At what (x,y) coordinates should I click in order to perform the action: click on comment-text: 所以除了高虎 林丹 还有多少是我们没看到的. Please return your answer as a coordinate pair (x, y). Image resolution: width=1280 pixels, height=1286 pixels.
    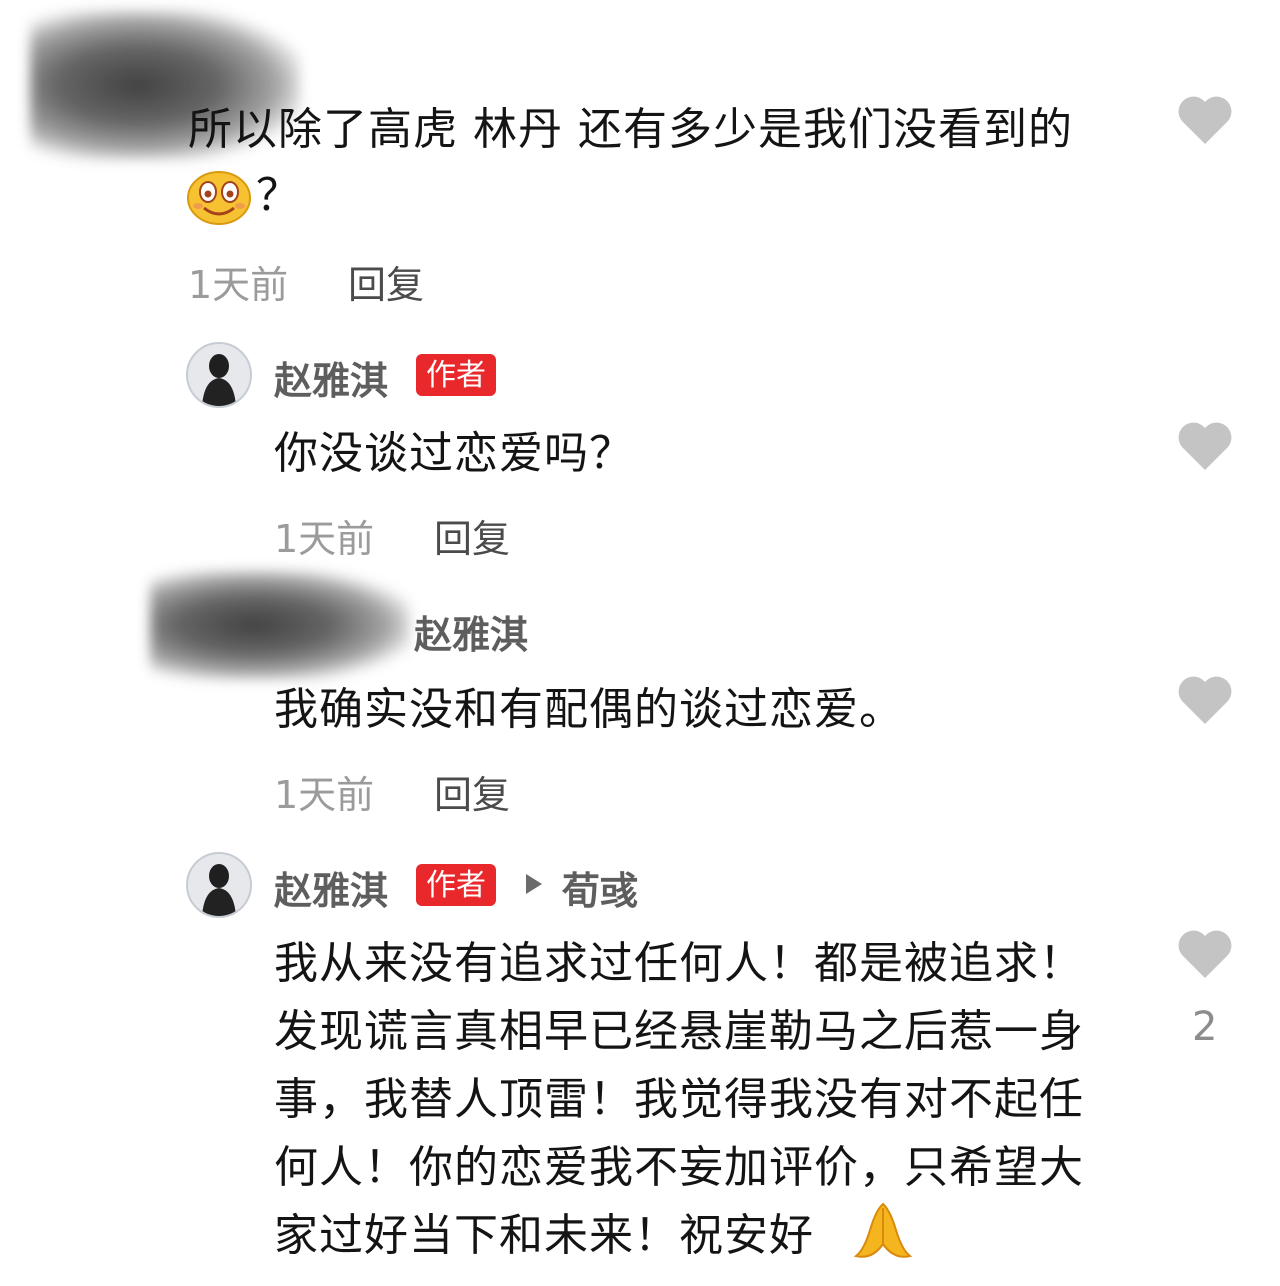
    Looking at the image, I should click on (630, 129).